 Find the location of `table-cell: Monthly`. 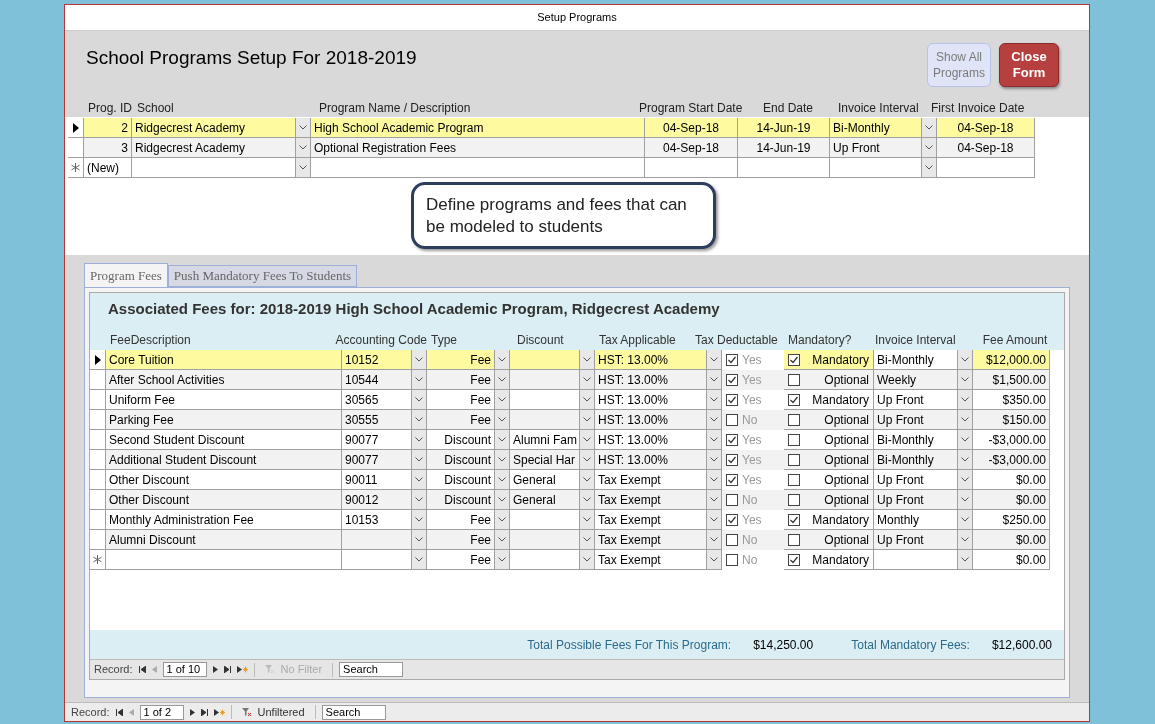

table-cell: Monthly is located at coordinates (916, 520).